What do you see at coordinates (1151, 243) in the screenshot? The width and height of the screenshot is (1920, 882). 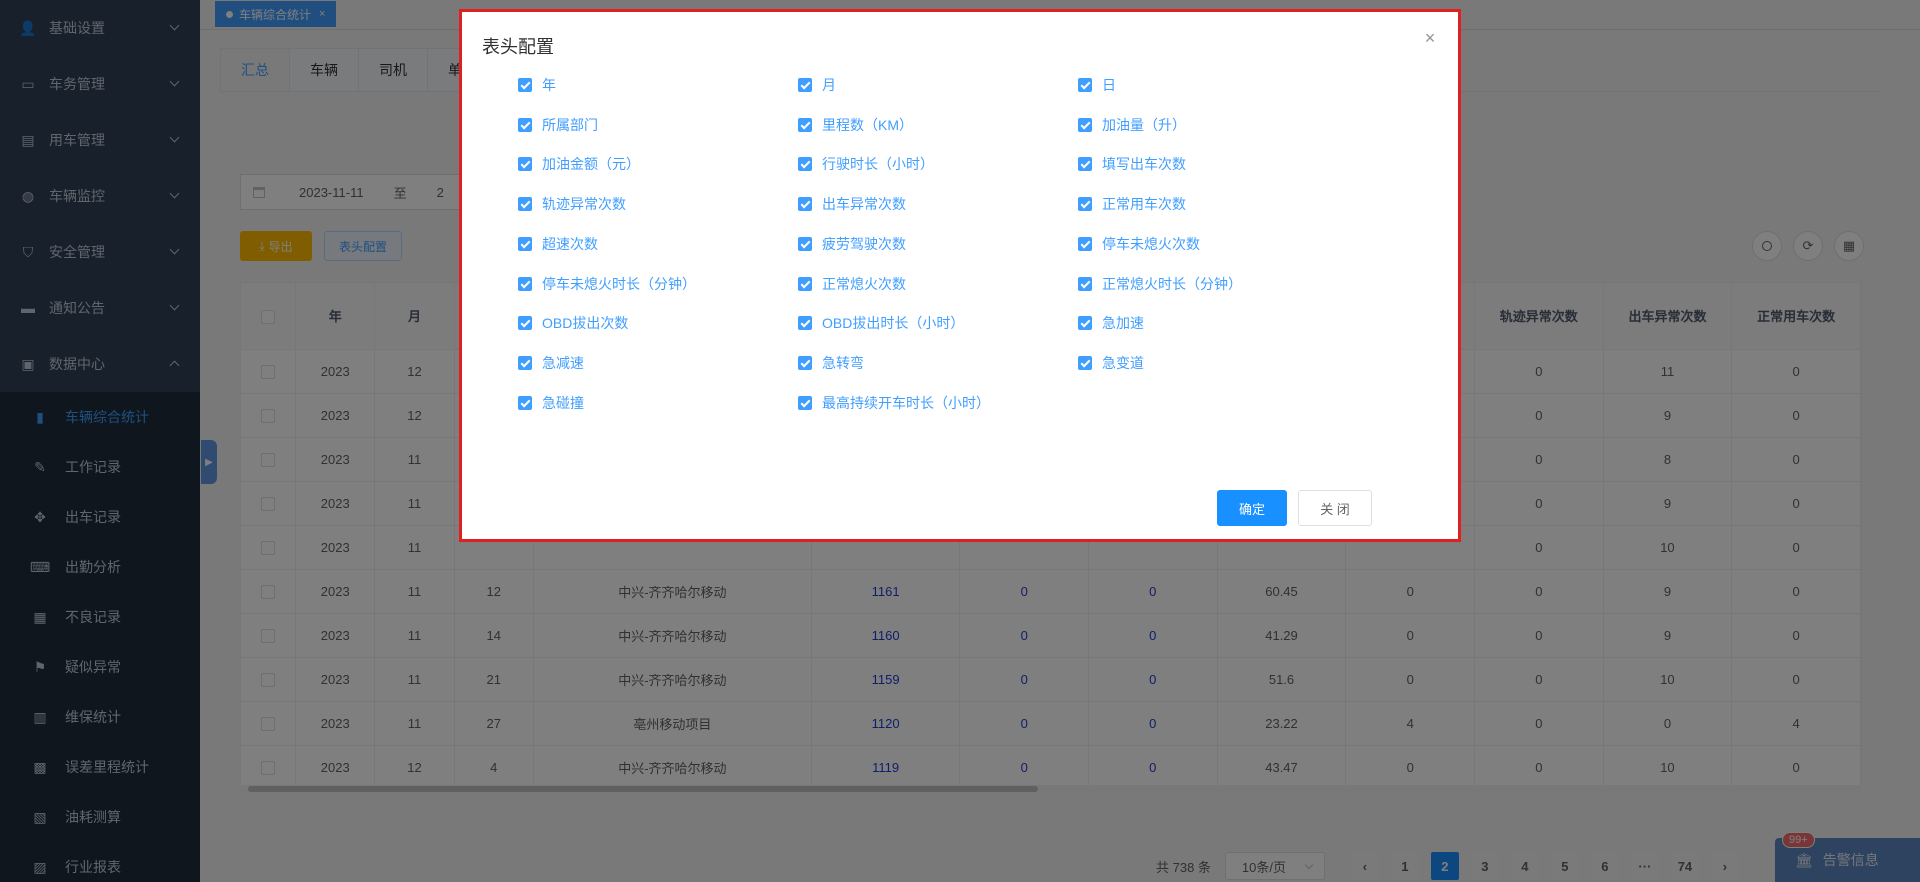 I see `column-option-label: 停车未熄火次数` at bounding box center [1151, 243].